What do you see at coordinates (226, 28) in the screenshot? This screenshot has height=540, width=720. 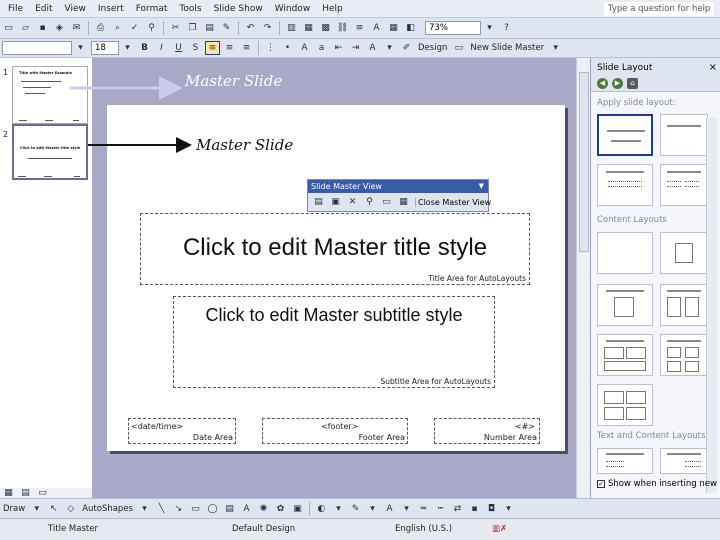 I see `format-painter-icon: ✎` at bounding box center [226, 28].